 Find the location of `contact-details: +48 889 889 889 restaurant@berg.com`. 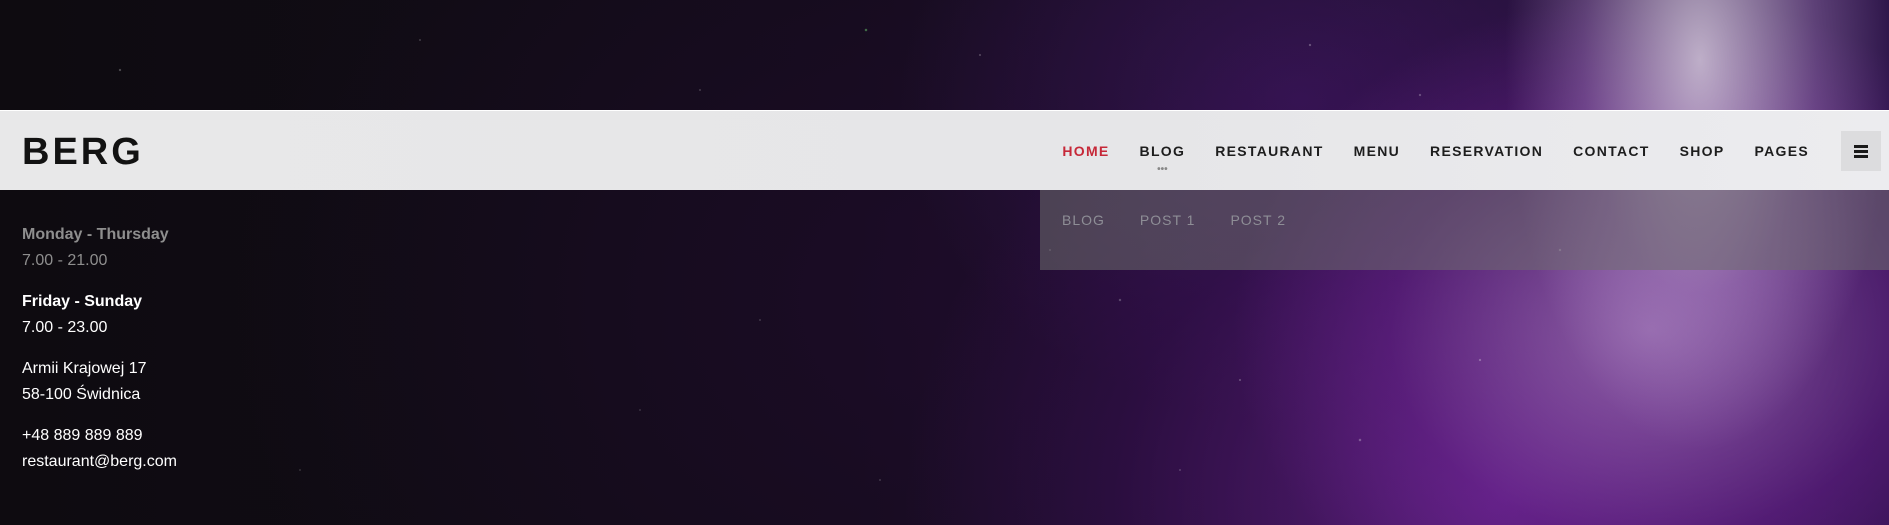

contact-details: +48 889 889 889 restaurant@berg.com is located at coordinates (99, 449).